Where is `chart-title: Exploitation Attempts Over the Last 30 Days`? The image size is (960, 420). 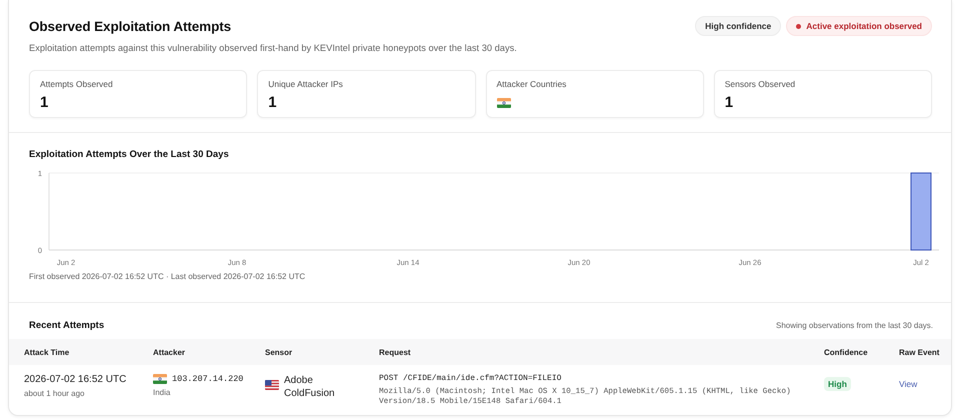
chart-title: Exploitation Attempts Over the Last 30 Days is located at coordinates (129, 154).